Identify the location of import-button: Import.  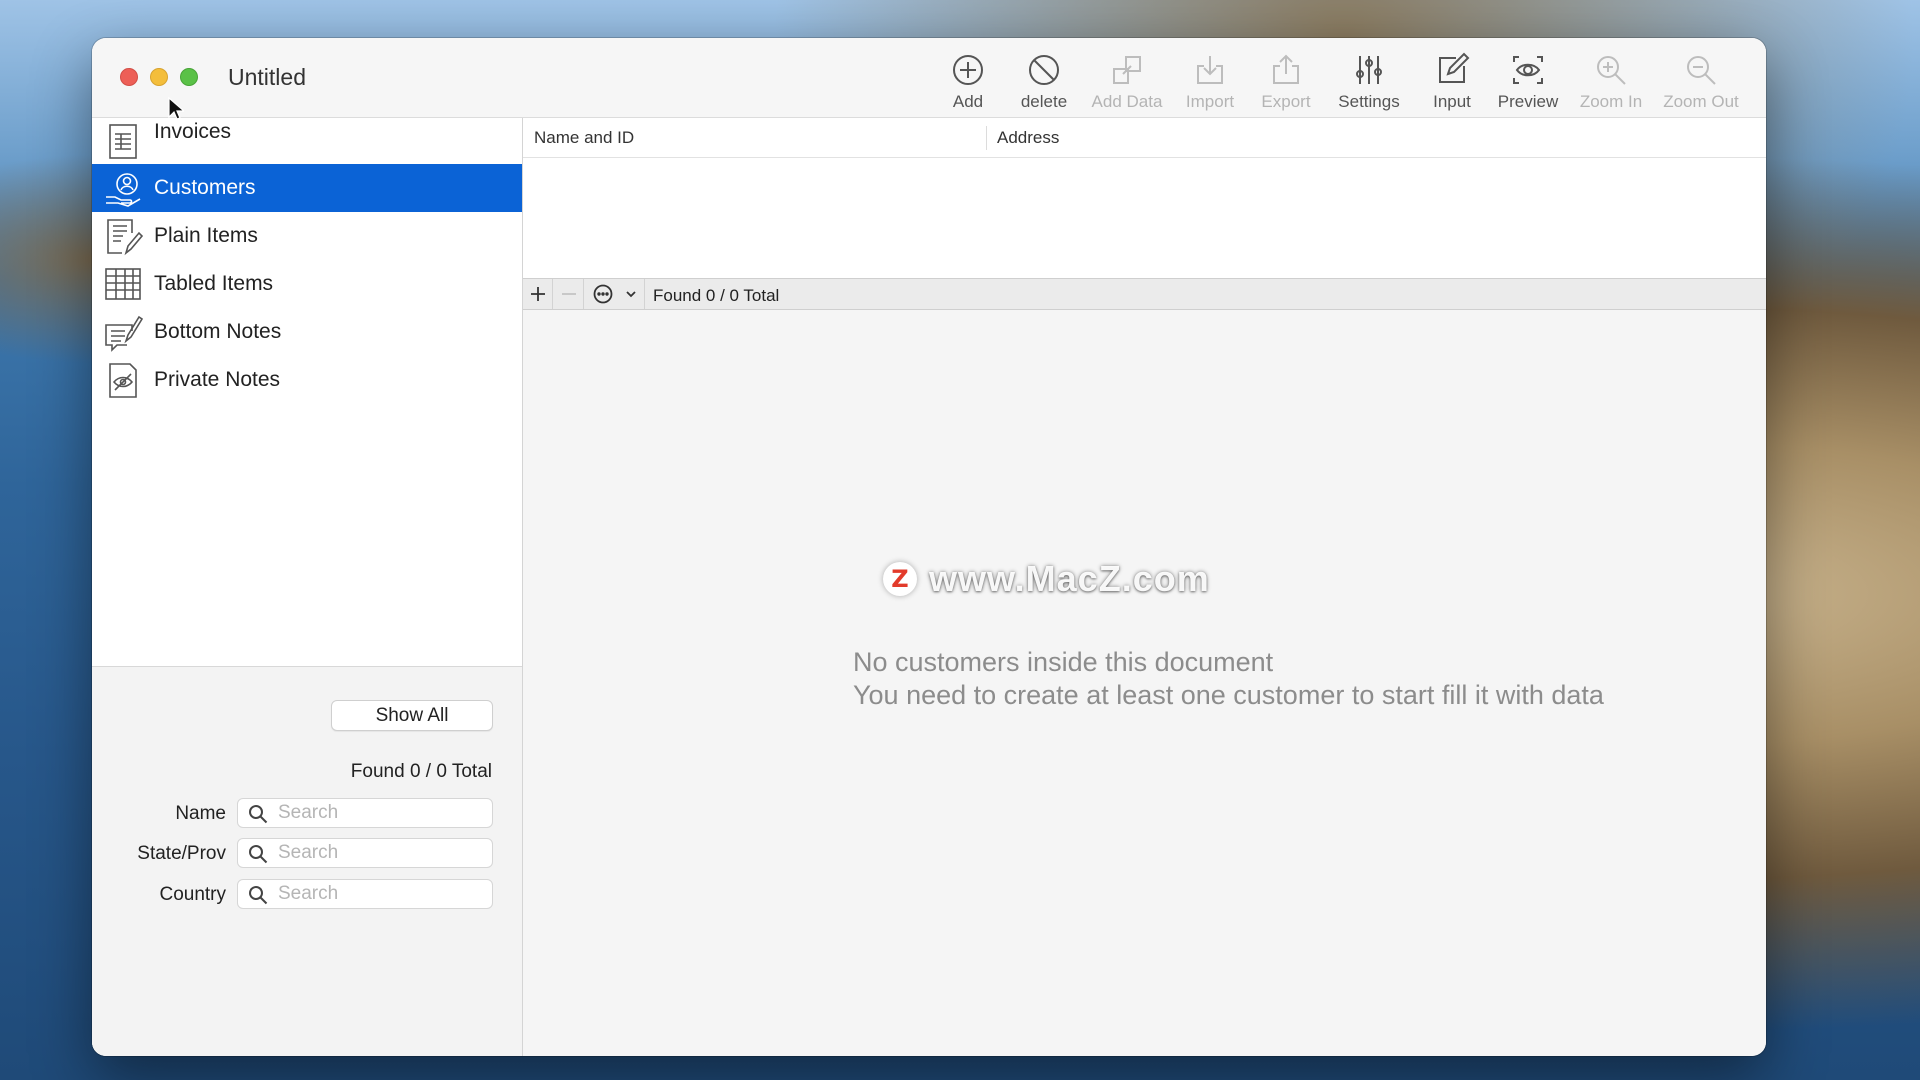
(1210, 82).